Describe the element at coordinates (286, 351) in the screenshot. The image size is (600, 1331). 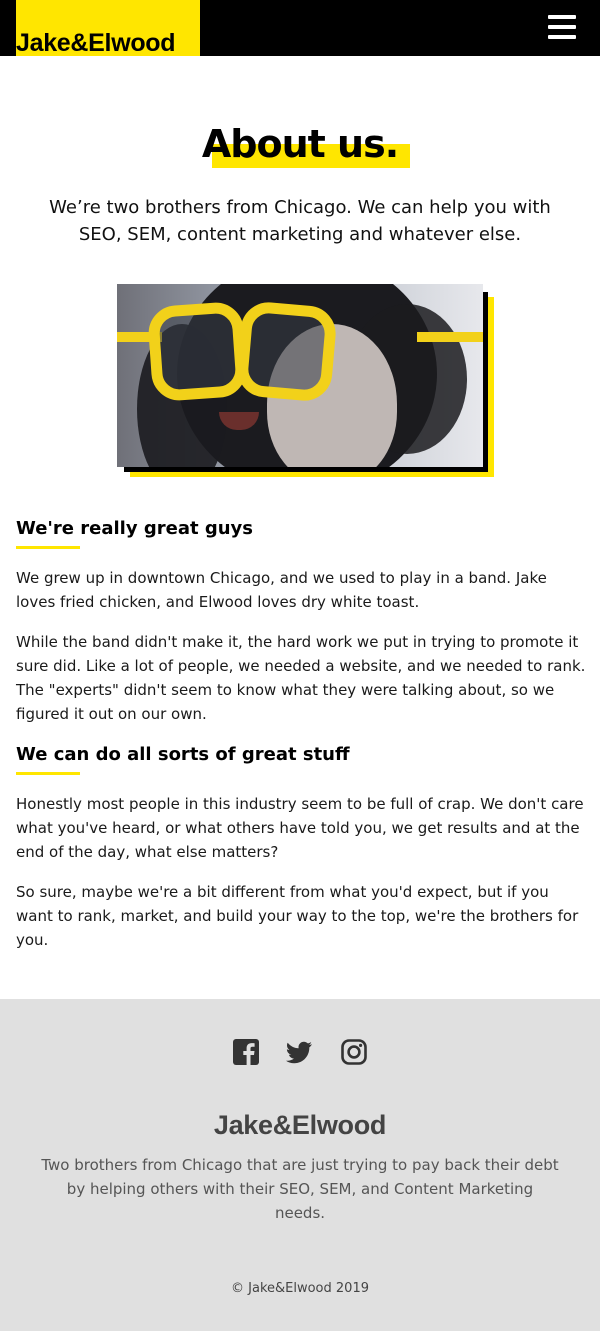
I see `goggle-right-illustration` at that location.